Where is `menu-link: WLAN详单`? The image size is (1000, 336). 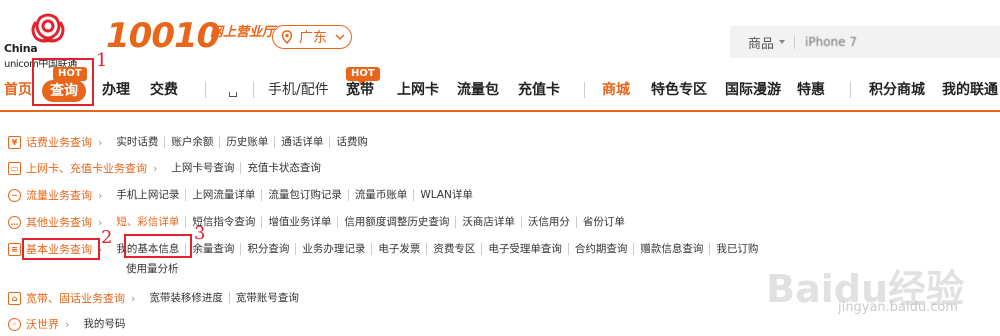
menu-link: WLAN详单 is located at coordinates (446, 195).